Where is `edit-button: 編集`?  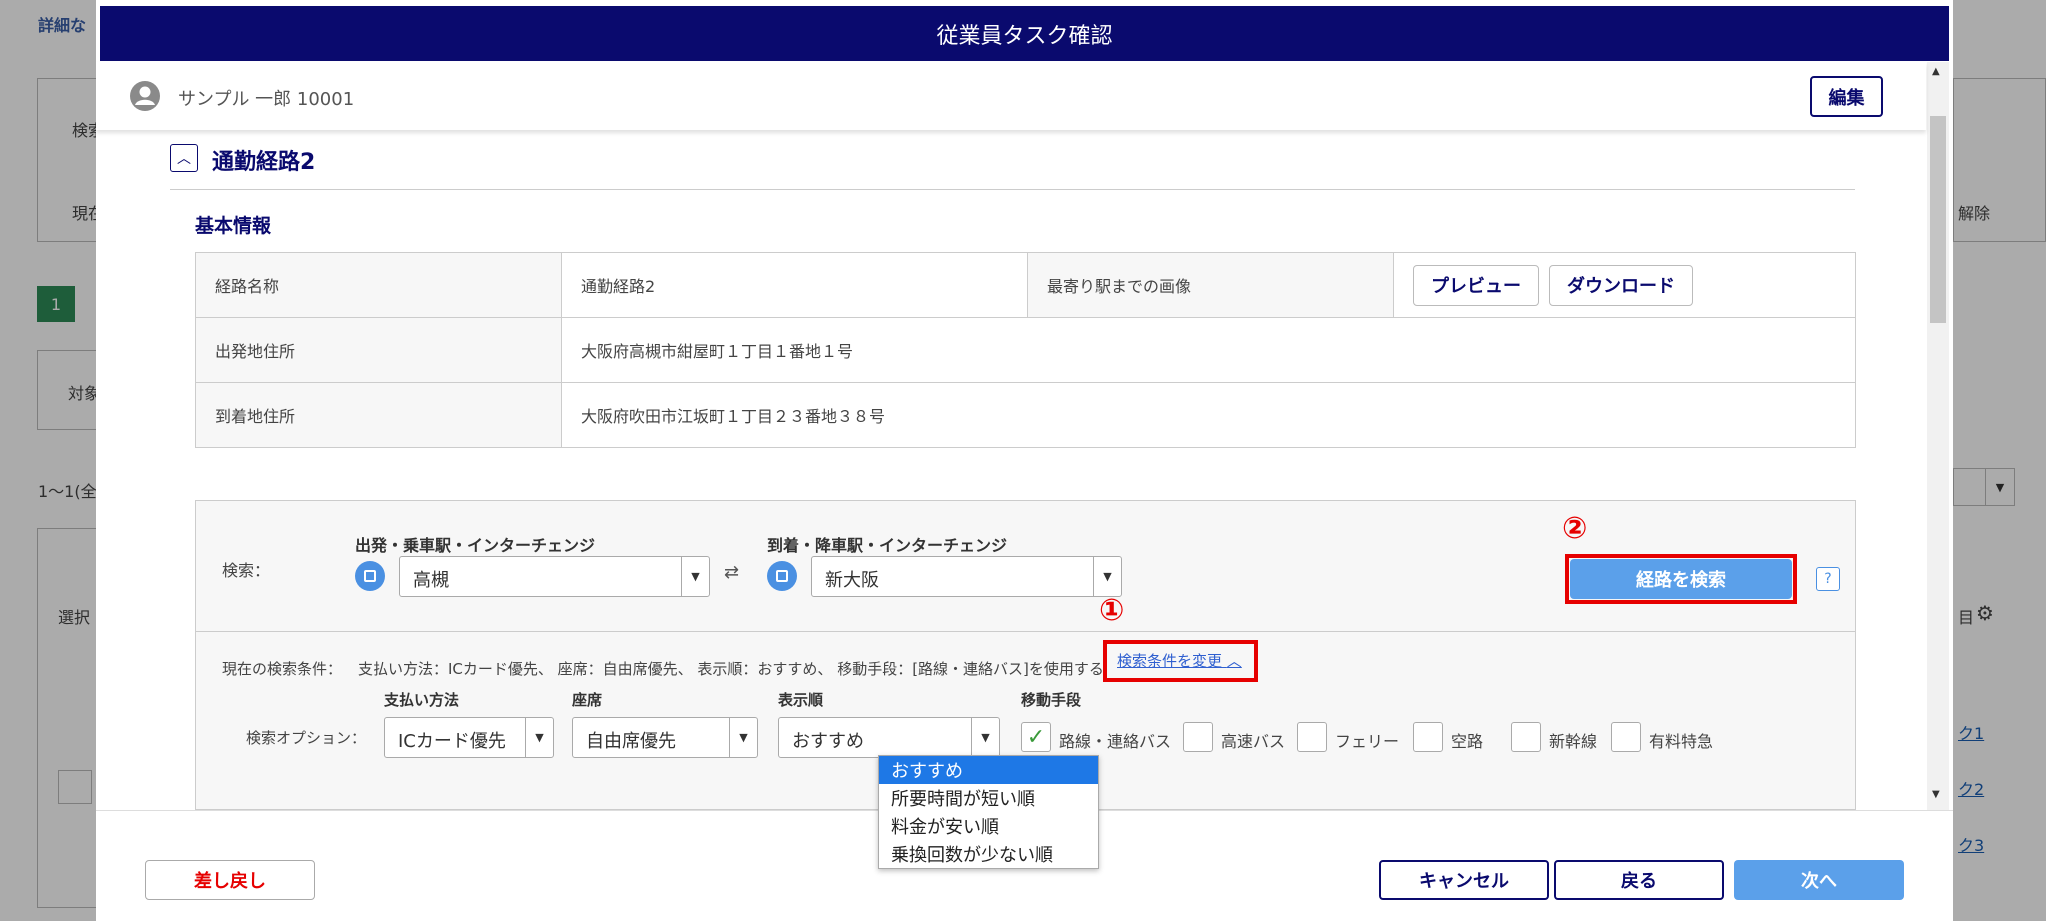
edit-button: 編集 is located at coordinates (1846, 96).